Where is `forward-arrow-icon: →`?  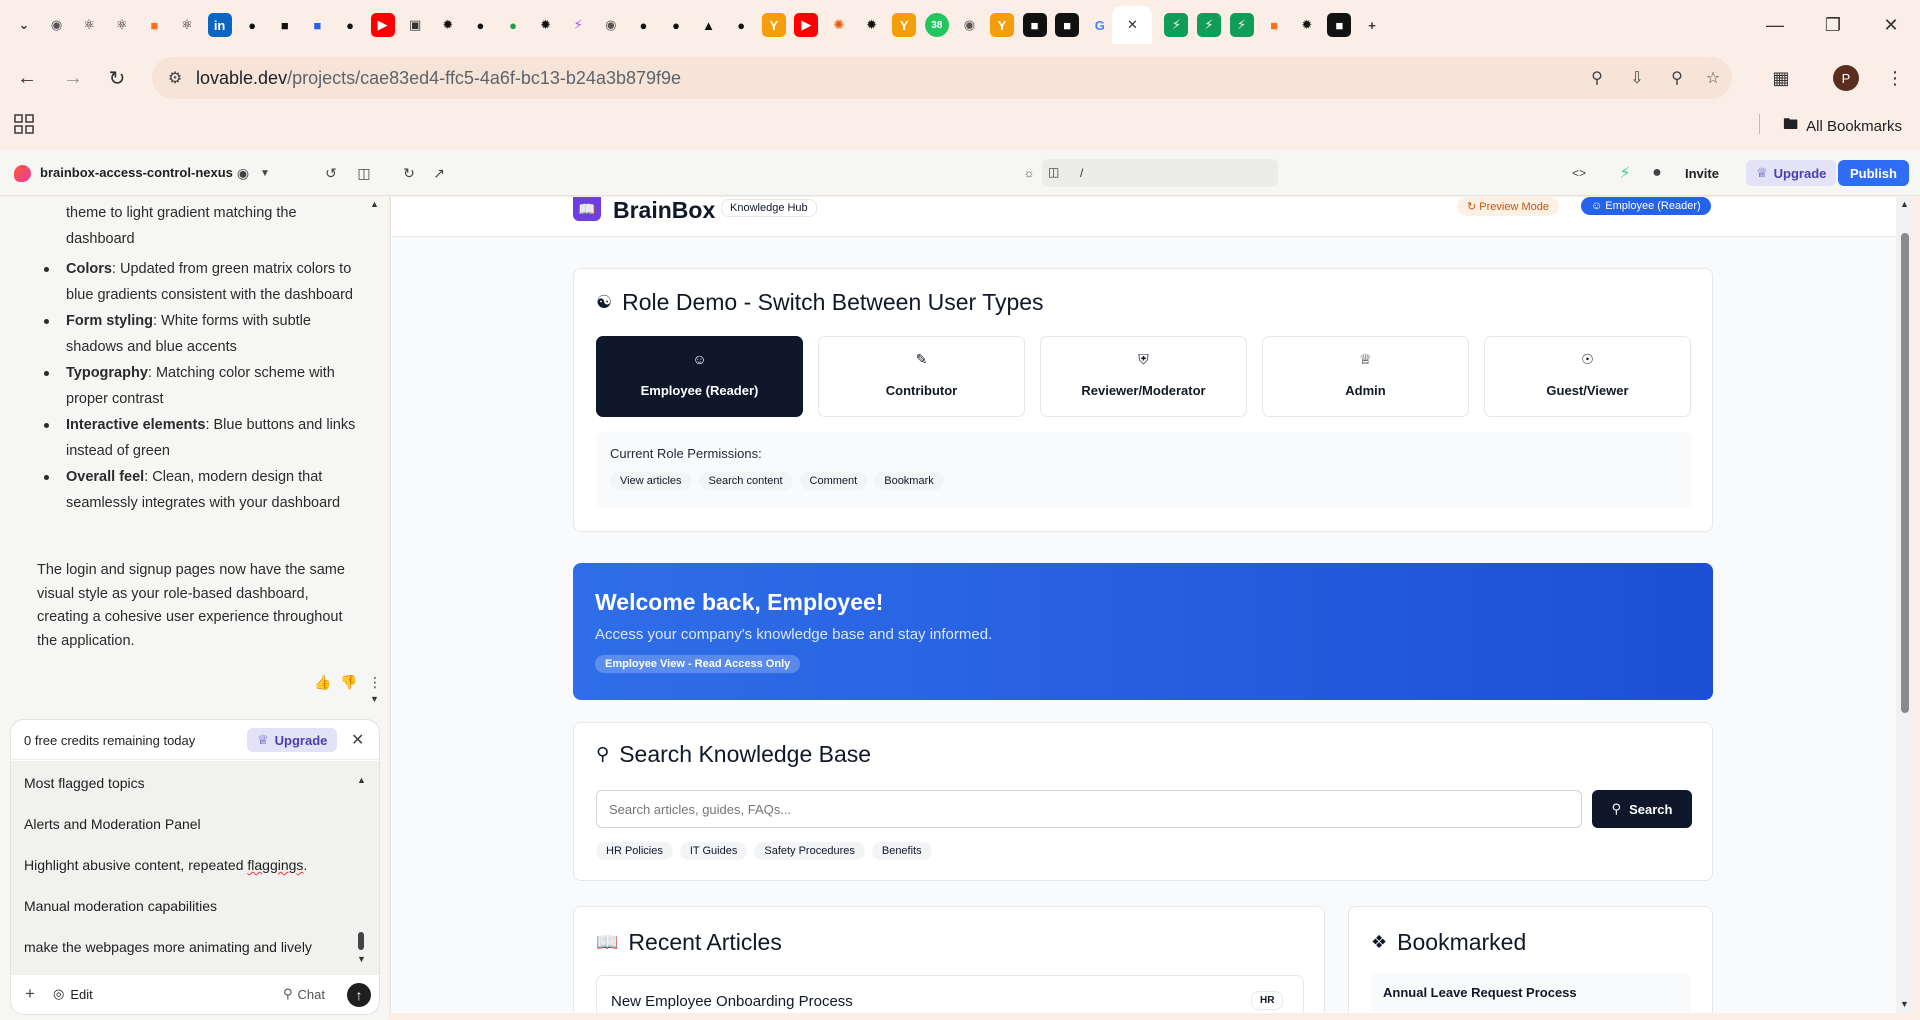
forward-arrow-icon: → is located at coordinates (73, 78).